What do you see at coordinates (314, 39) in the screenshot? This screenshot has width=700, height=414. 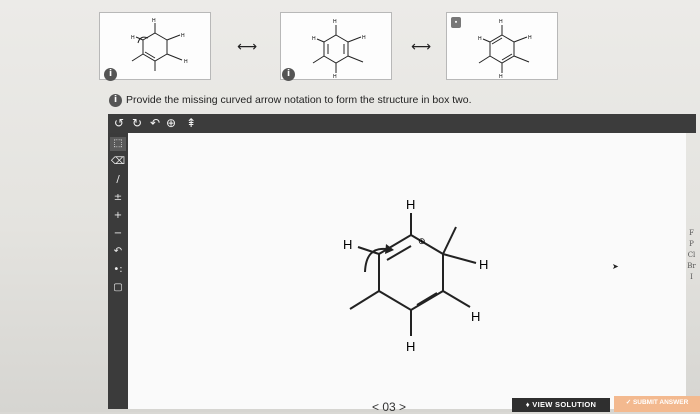 I see `box2-h-left: H` at bounding box center [314, 39].